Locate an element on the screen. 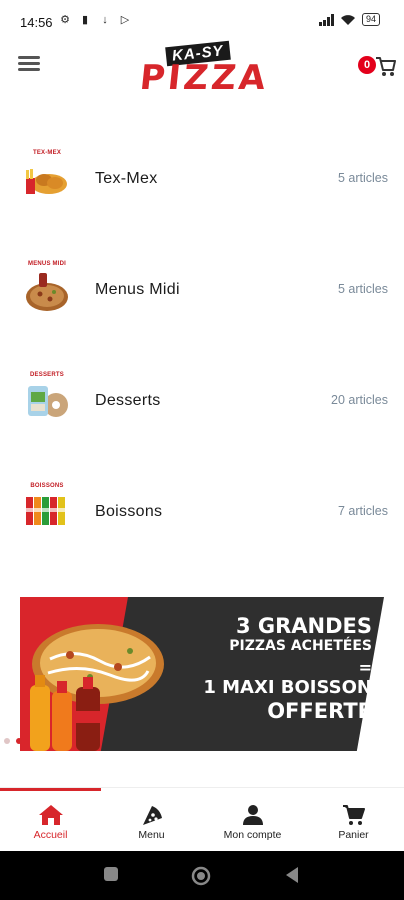  pizza-image is located at coordinates (47, 292).